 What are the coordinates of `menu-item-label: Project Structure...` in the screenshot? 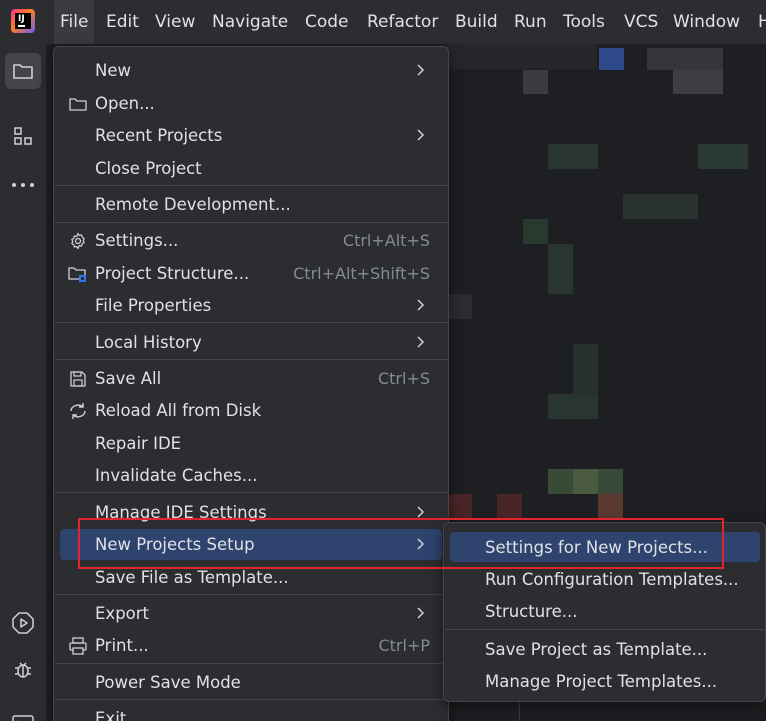 It's located at (172, 273).